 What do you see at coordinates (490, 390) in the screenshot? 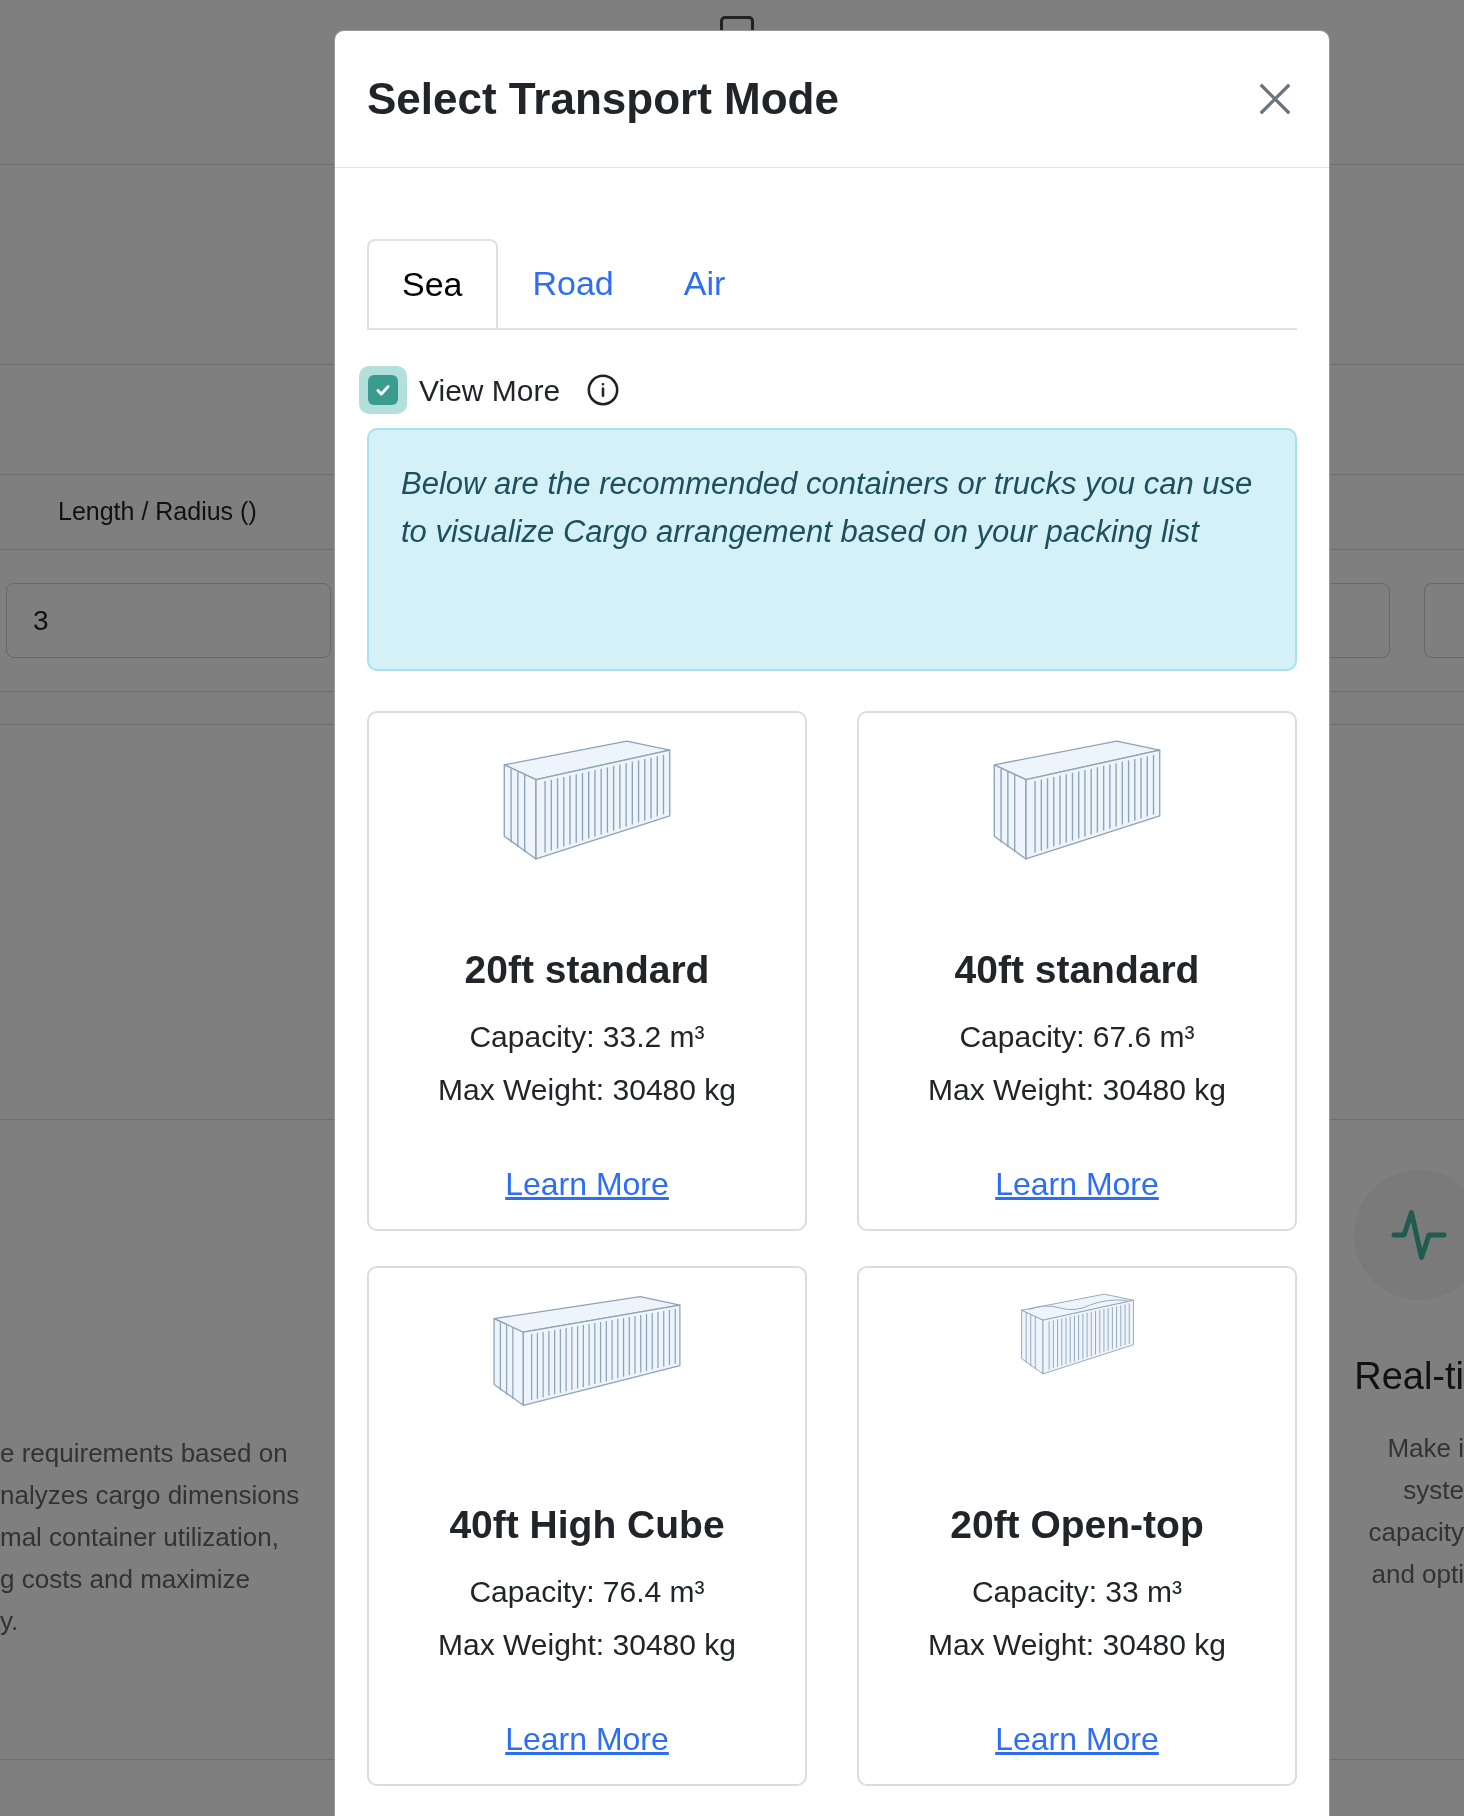
I see `checkbox-label: View More` at bounding box center [490, 390].